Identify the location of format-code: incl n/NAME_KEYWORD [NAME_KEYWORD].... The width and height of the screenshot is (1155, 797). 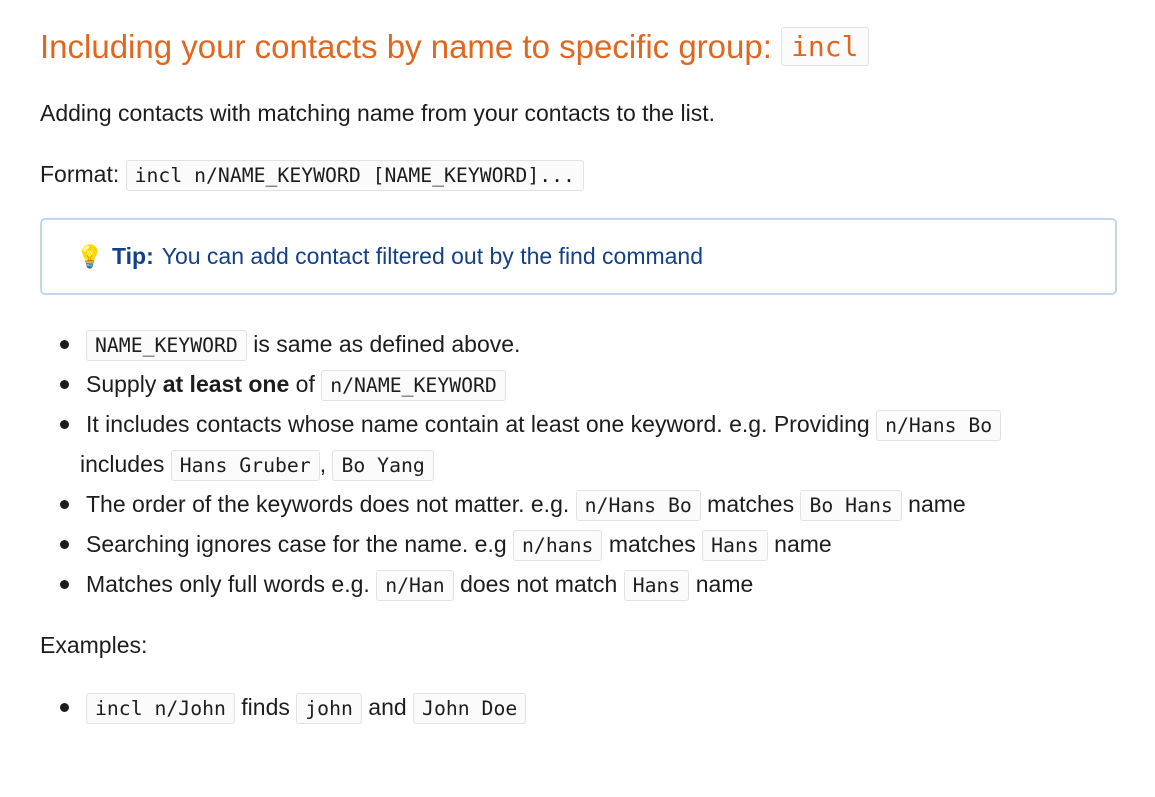
(354, 175).